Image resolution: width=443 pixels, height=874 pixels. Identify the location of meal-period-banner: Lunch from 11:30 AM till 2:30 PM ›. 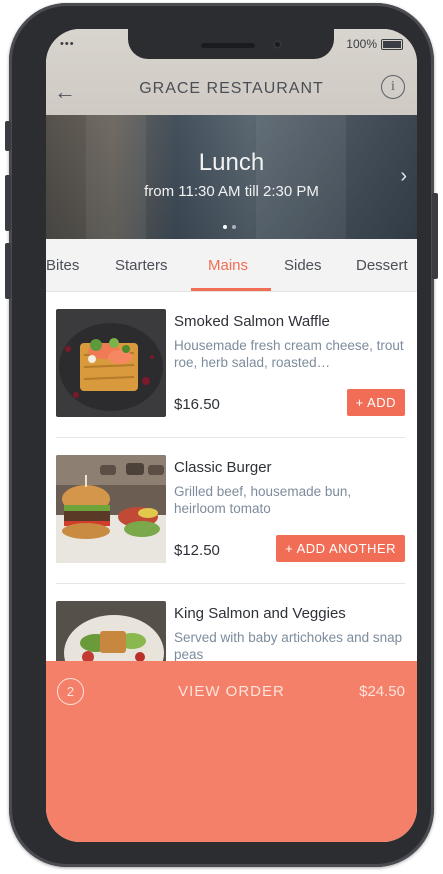
(231, 177).